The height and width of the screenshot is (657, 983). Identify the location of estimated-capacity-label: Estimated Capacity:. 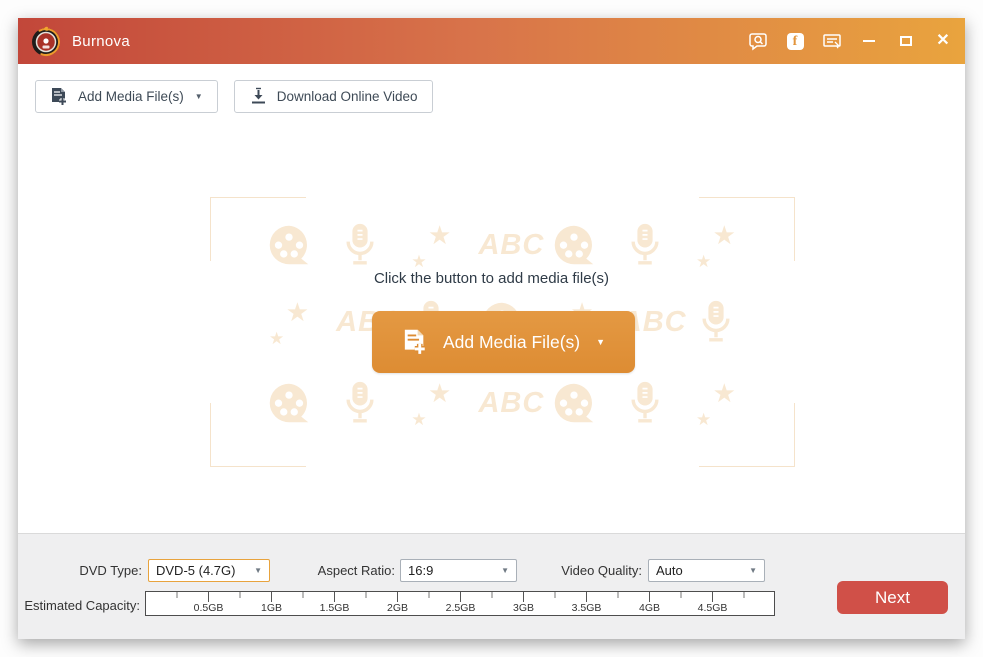
(82, 605).